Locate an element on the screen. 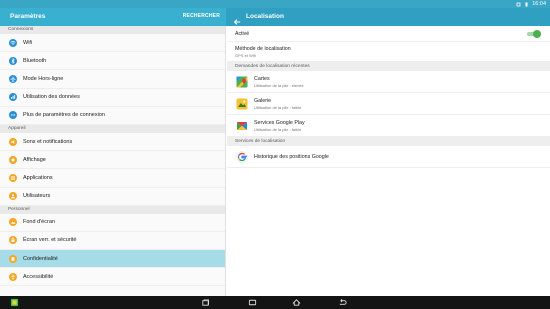  search-button: RECHERCHER is located at coordinates (201, 16).